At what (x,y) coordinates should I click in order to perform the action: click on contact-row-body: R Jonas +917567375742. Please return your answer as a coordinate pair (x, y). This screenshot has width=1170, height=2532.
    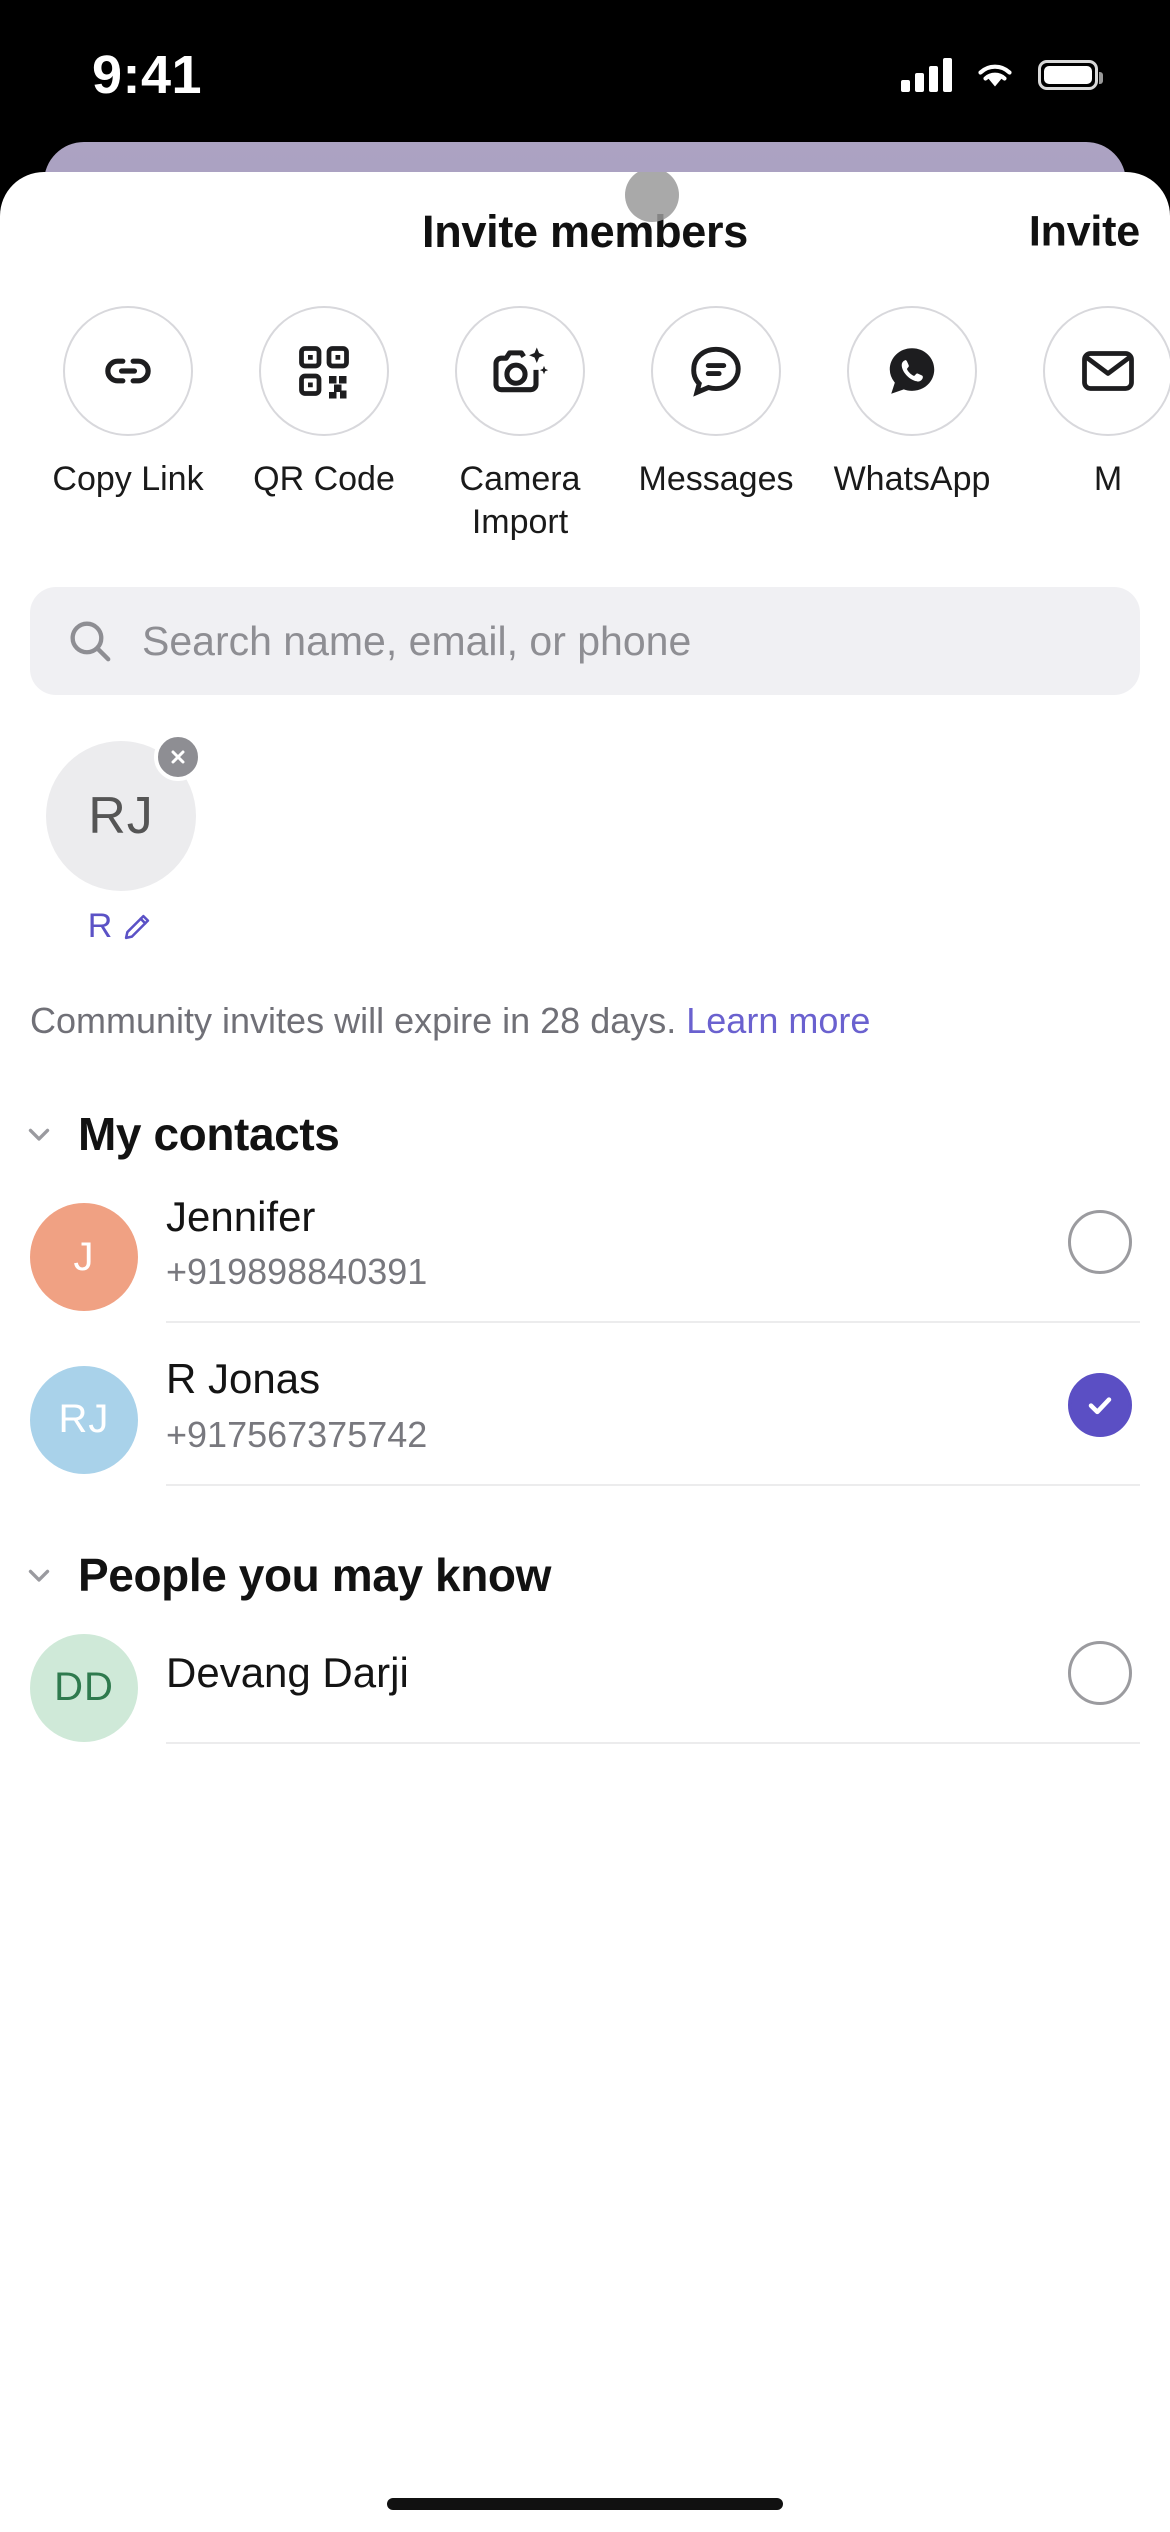
    Looking at the image, I should click on (653, 1419).